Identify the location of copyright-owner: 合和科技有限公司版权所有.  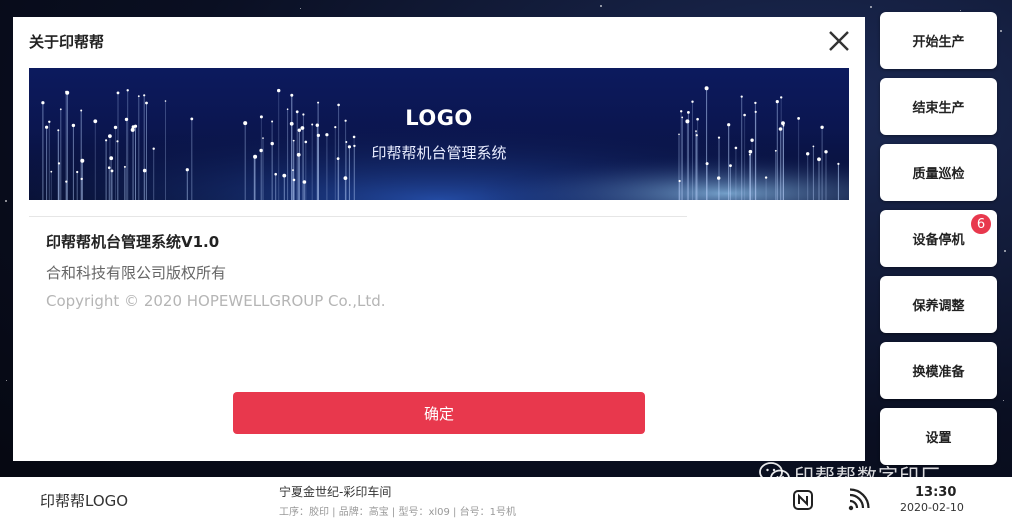
(136, 273).